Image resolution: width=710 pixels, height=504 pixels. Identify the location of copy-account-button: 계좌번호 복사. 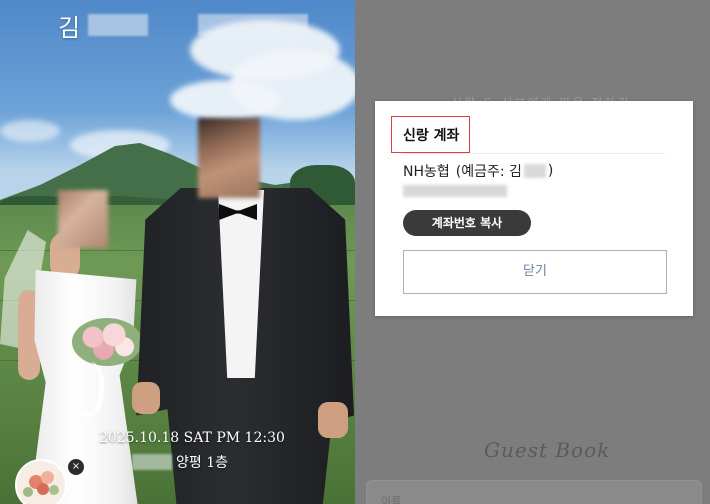
(467, 223).